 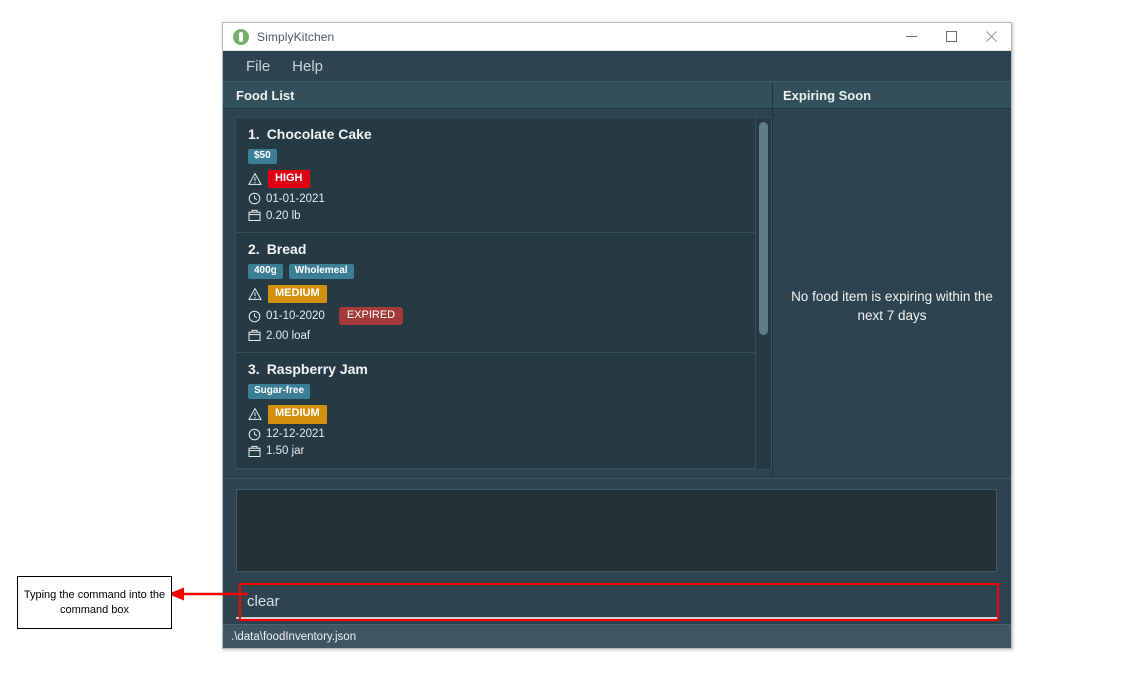 I want to click on result-display, so click(x=616, y=530).